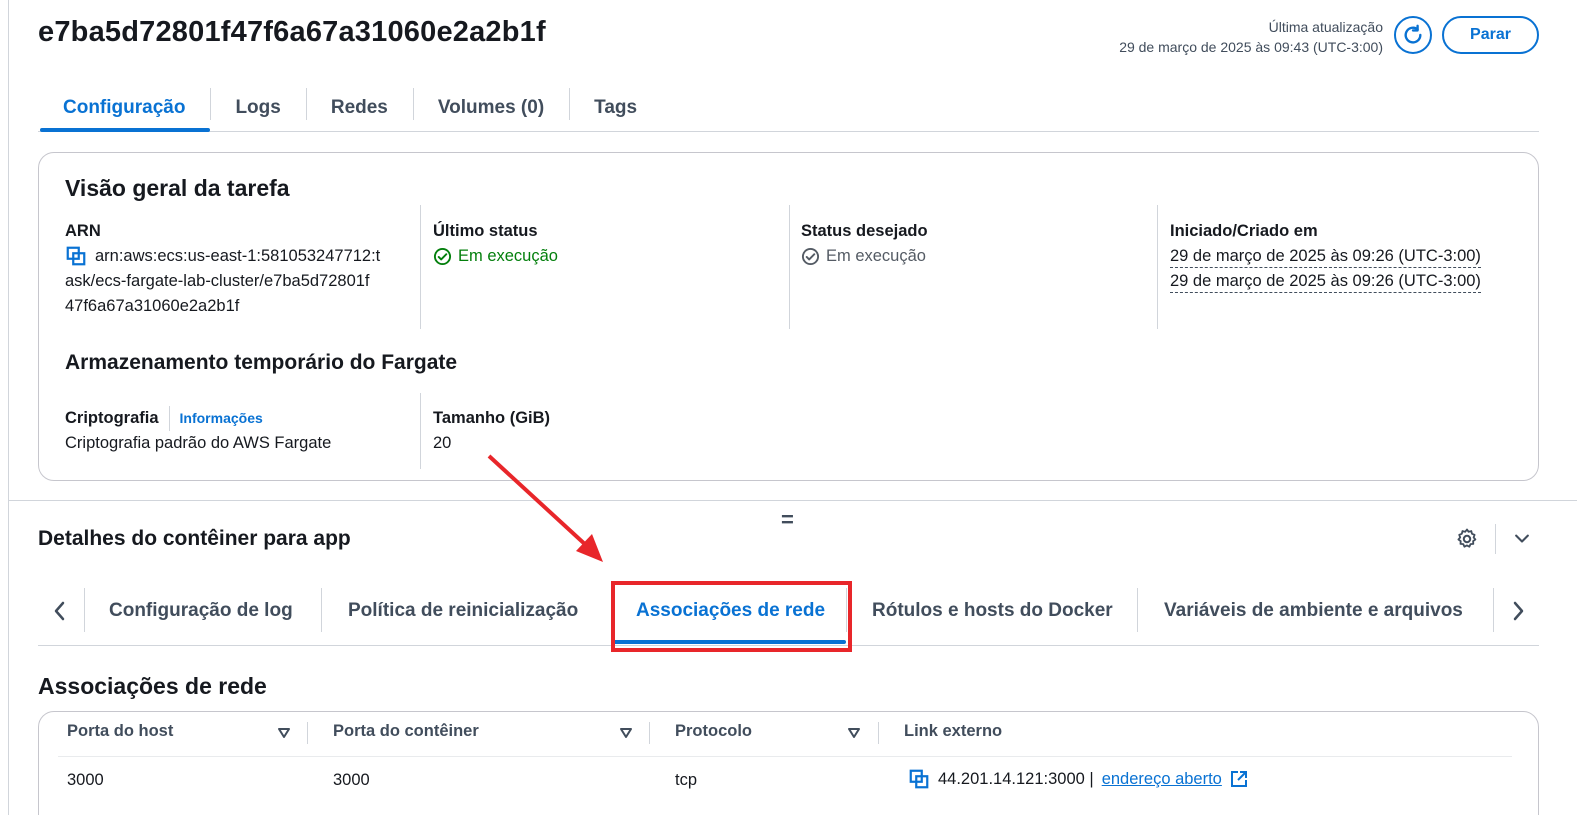 Image resolution: width=1577 pixels, height=815 pixels. What do you see at coordinates (83, 231) in the screenshot?
I see `arn-label: ARN` at bounding box center [83, 231].